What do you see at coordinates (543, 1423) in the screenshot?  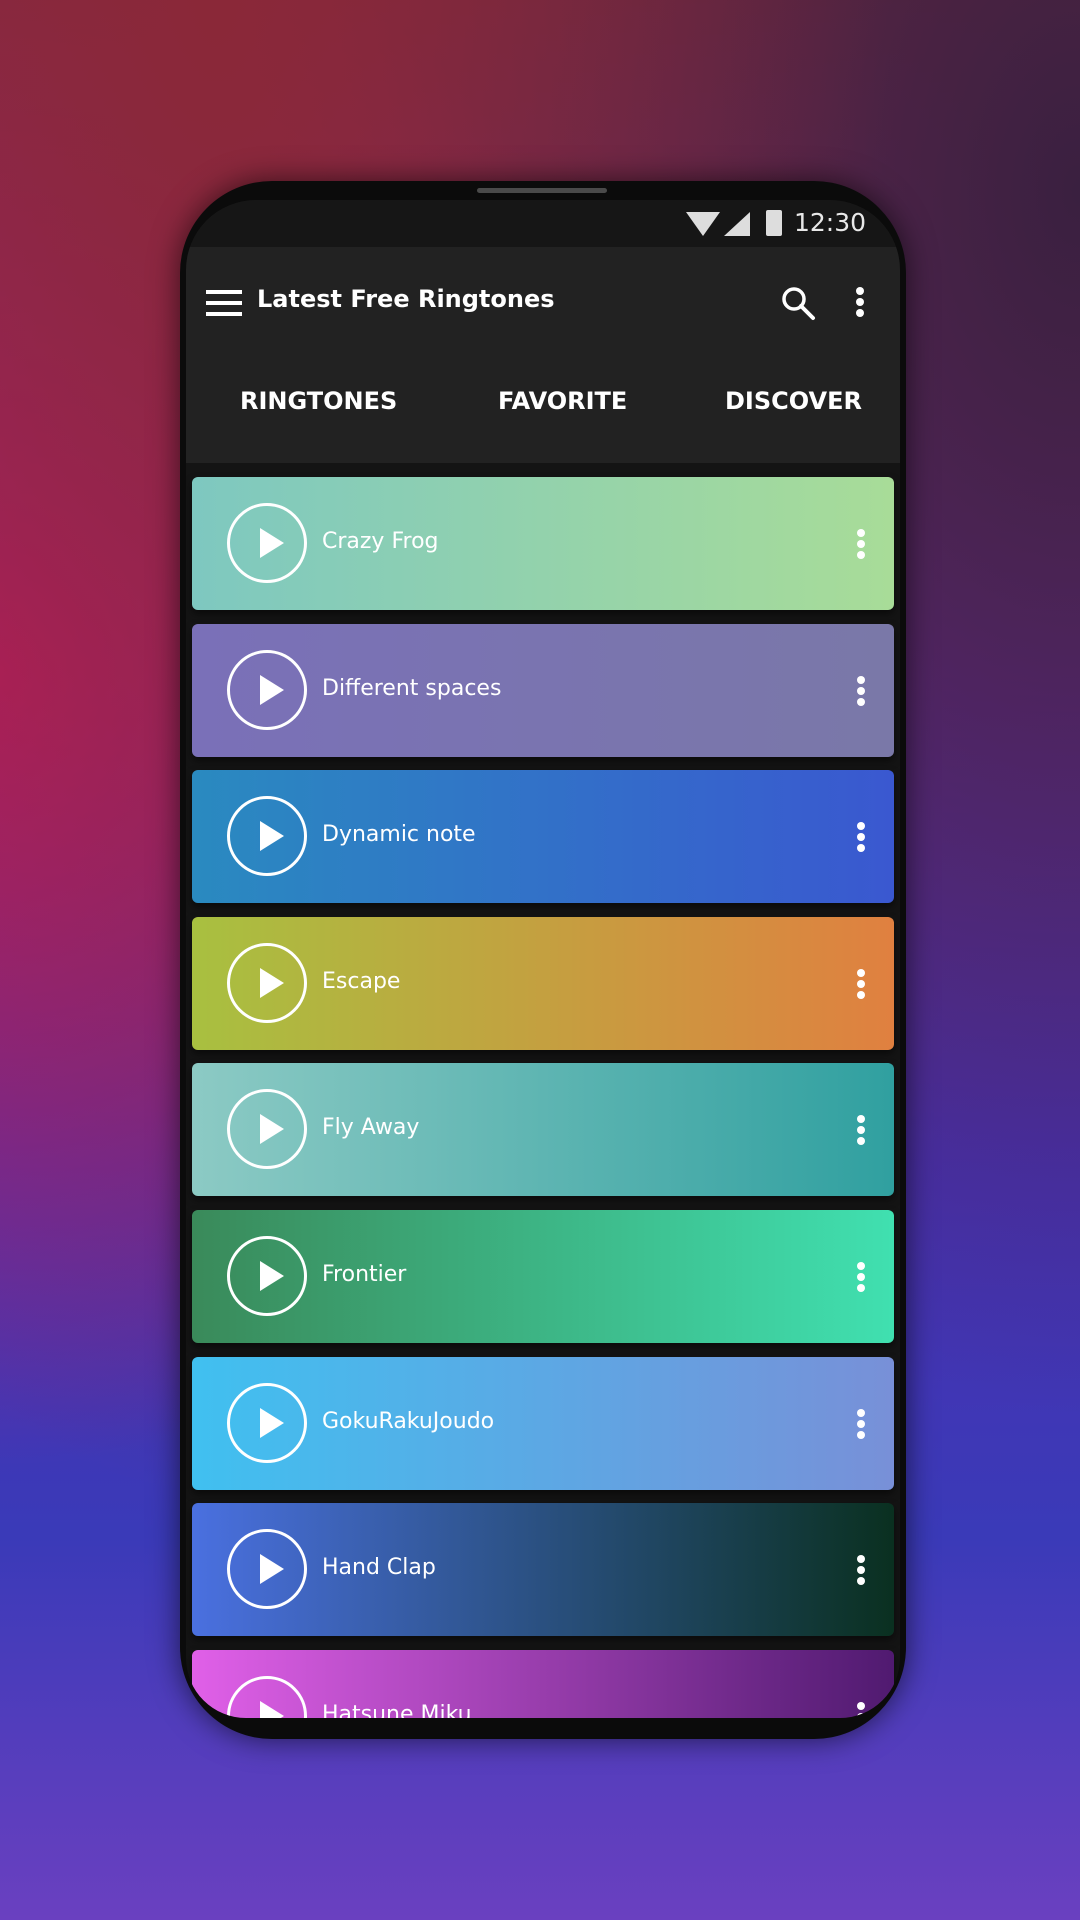 I see `ringtone-item: GokuRakuJoudo` at bounding box center [543, 1423].